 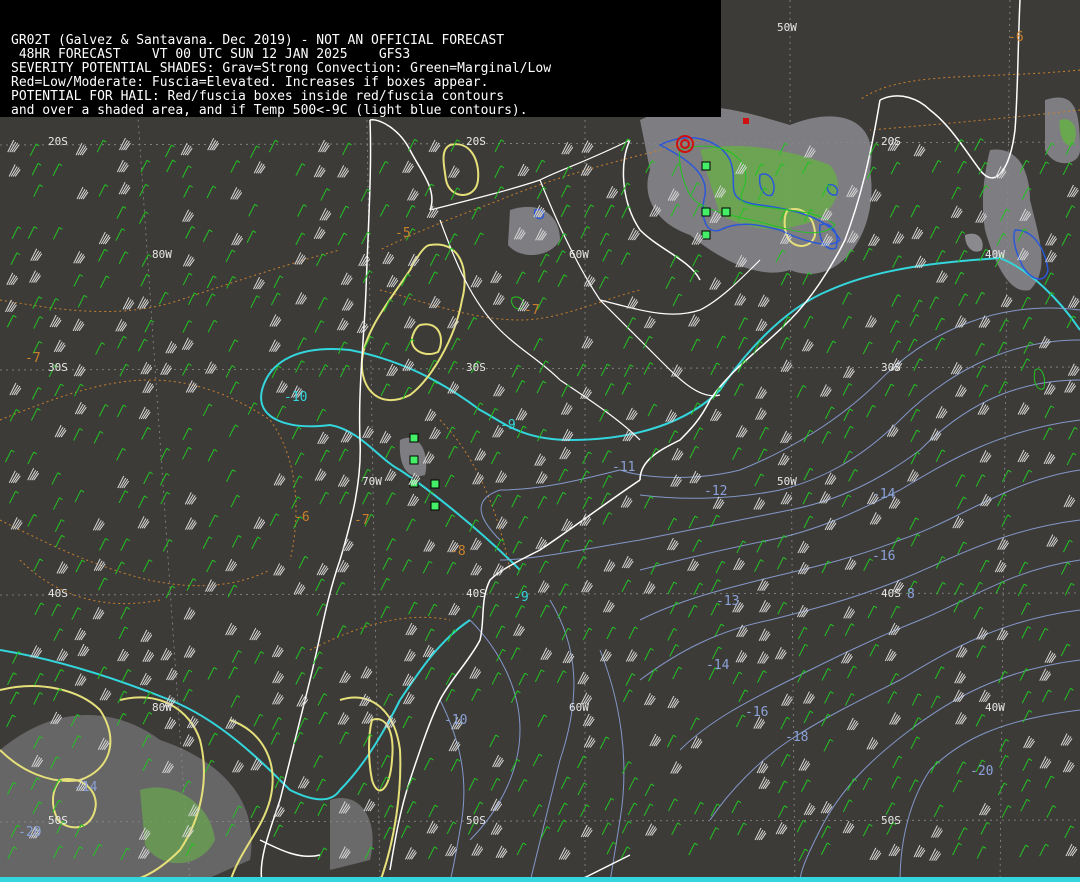 What do you see at coordinates (624, 467) in the screenshot?
I see `temp-label: -11` at bounding box center [624, 467].